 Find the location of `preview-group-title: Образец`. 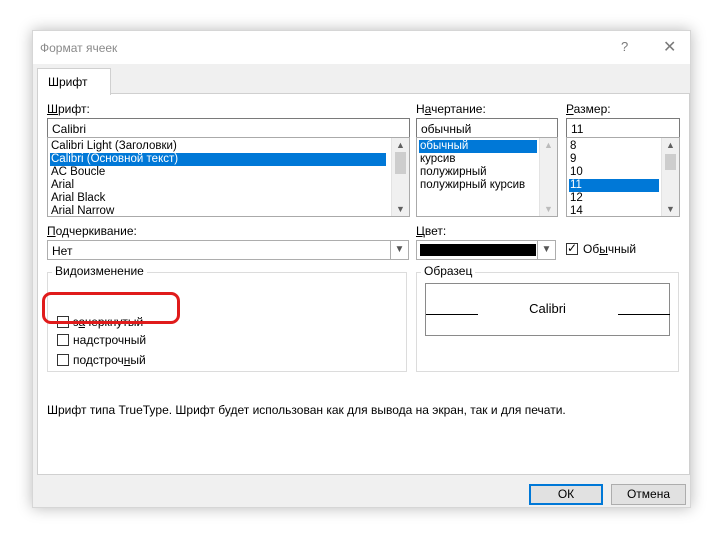

preview-group-title: Образец is located at coordinates (448, 271).